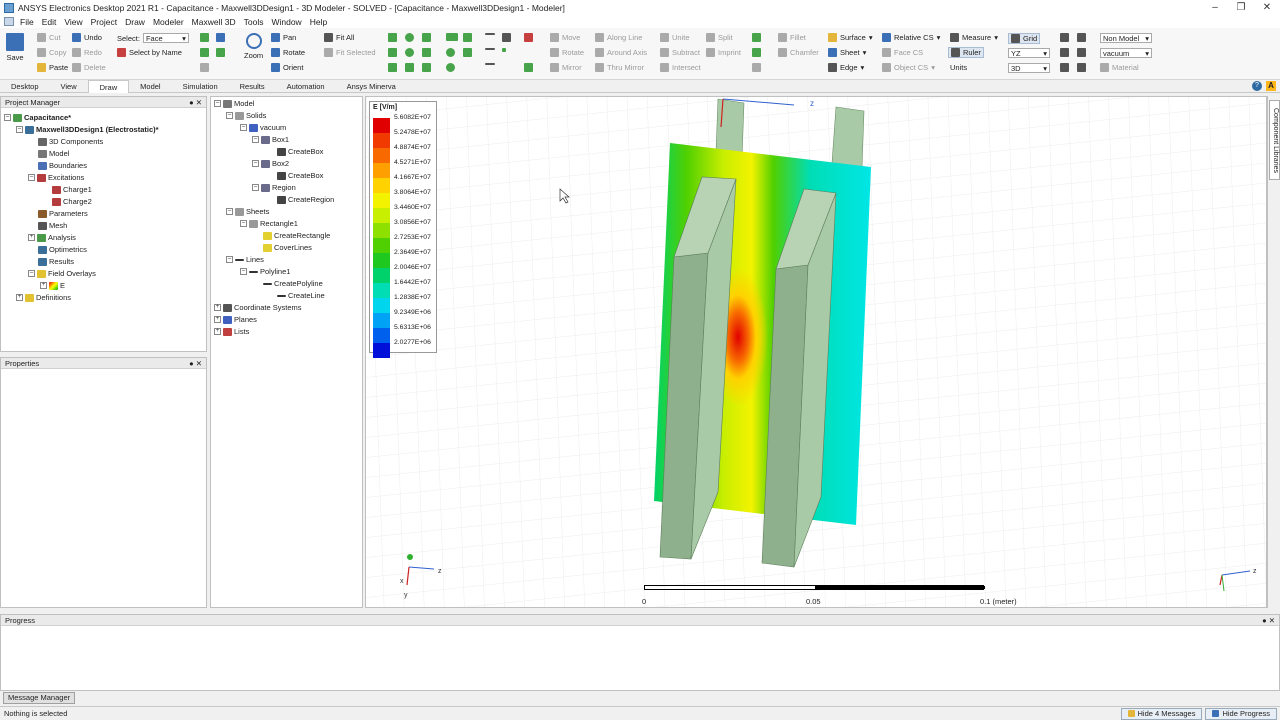 This screenshot has width=1280, height=720. I want to click on tree-node-definitions: + Definitions, so click(43, 297).